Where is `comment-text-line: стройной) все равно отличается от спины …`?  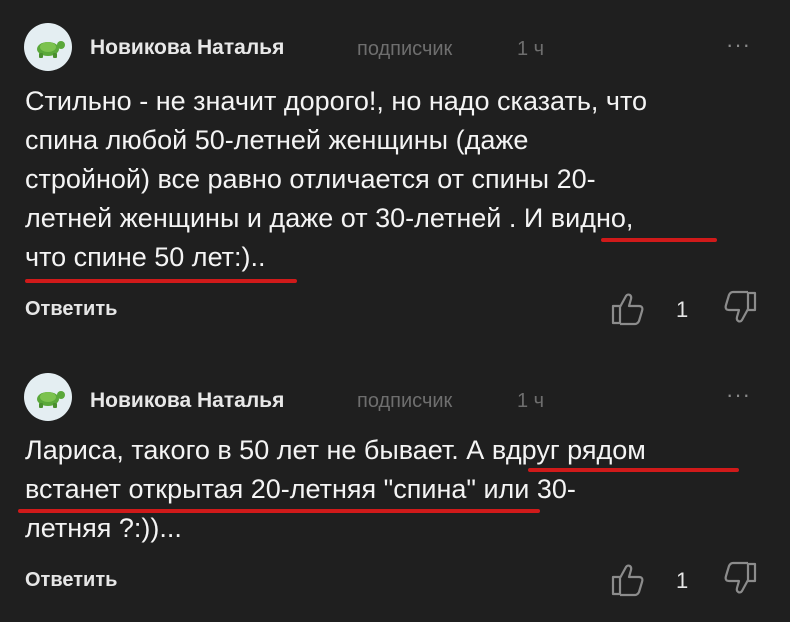
comment-text-line: стройной) все равно отличается от спины … is located at coordinates (310, 179).